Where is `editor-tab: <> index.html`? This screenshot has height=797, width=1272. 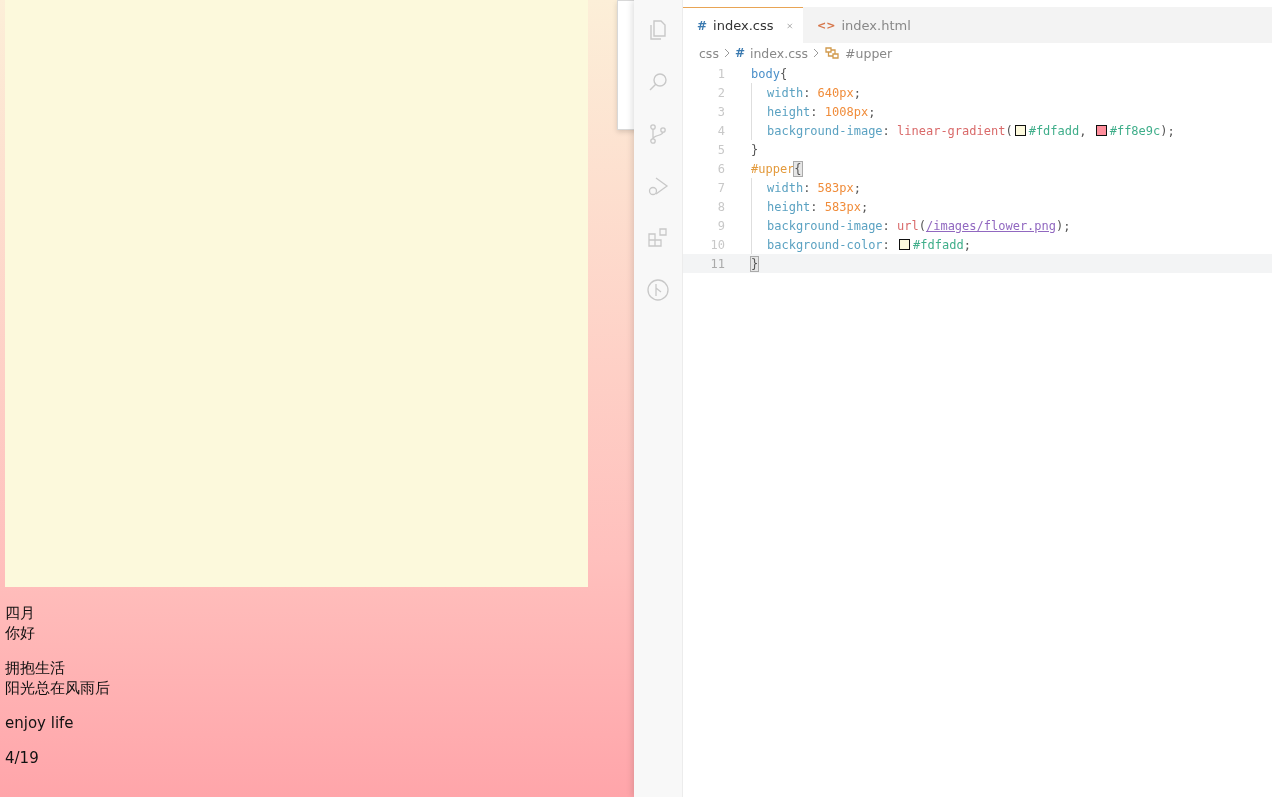
editor-tab: <> index.html is located at coordinates (863, 25).